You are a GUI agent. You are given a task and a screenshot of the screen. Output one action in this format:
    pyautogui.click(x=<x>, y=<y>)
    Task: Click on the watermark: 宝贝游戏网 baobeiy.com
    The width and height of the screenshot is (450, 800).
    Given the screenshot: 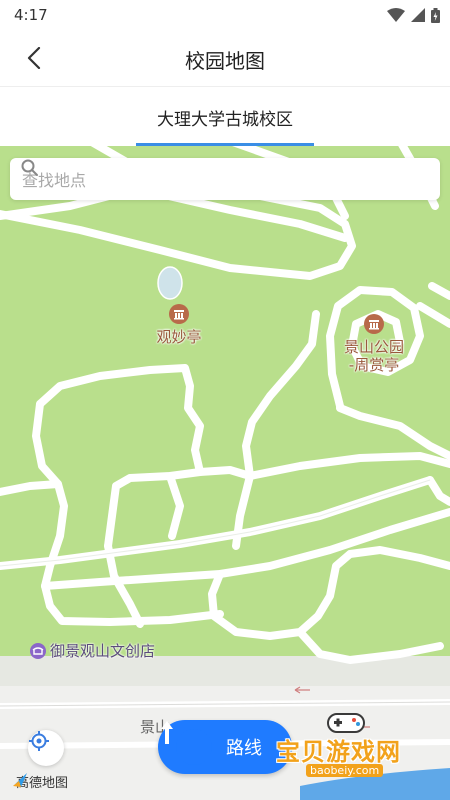 What is the action you would take?
    pyautogui.click(x=357, y=747)
    